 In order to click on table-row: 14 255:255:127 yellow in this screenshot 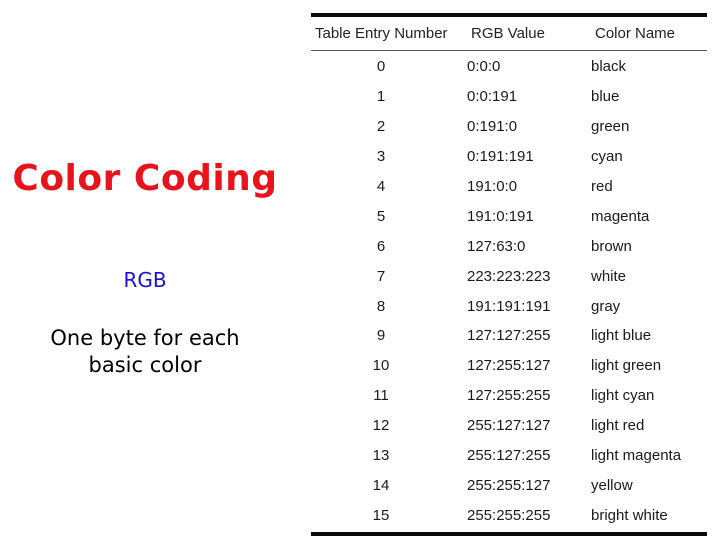, I will do `click(509, 485)`.